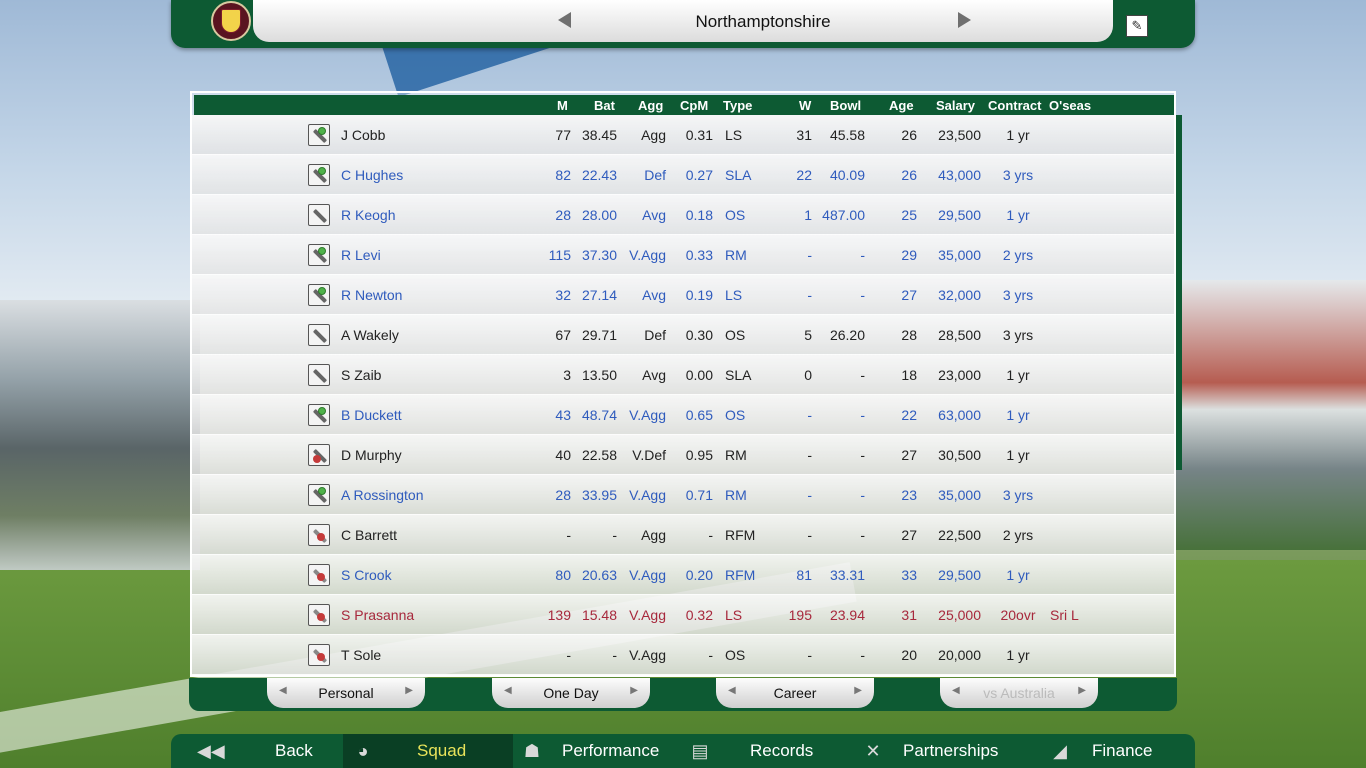  I want to click on col-w: W, so click(805, 105).